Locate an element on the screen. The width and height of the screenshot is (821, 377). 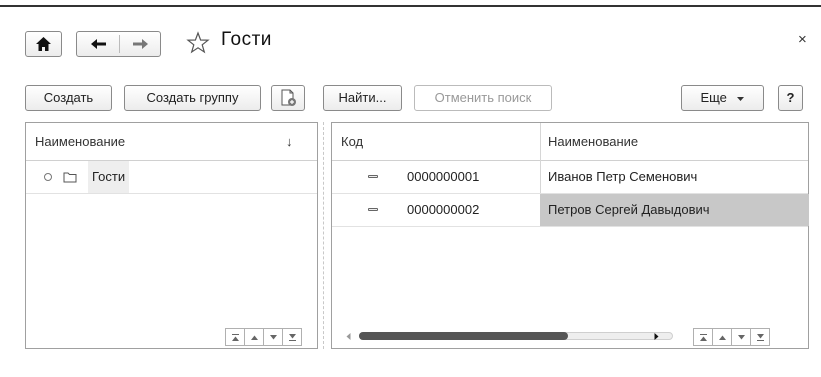
horizontal-scroll-thumb is located at coordinates (463, 336).